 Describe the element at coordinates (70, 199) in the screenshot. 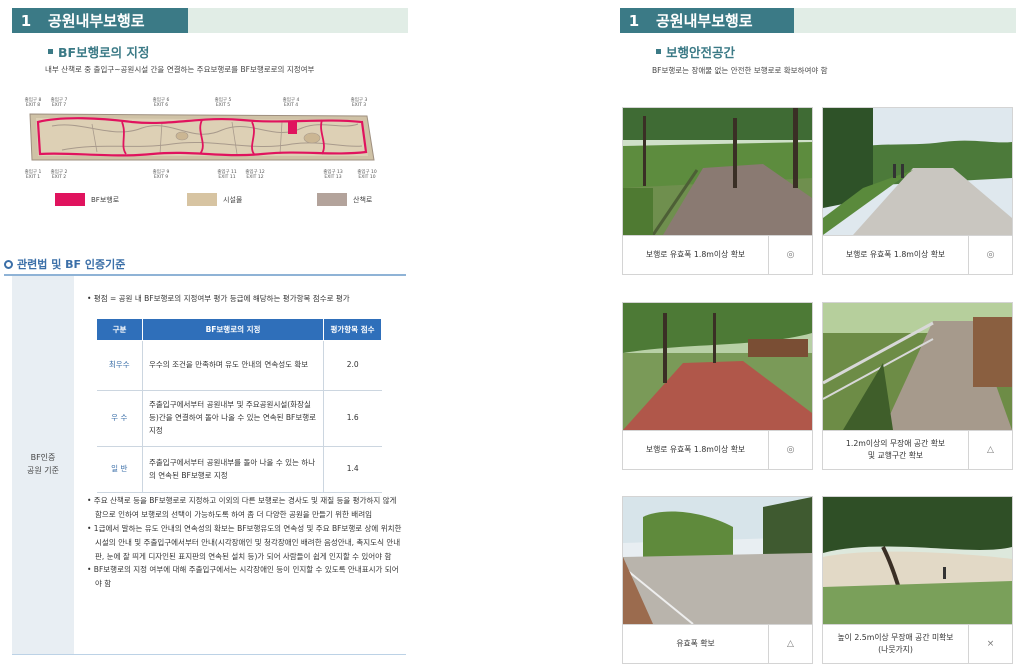

I see `legend-swatch-bf` at that location.